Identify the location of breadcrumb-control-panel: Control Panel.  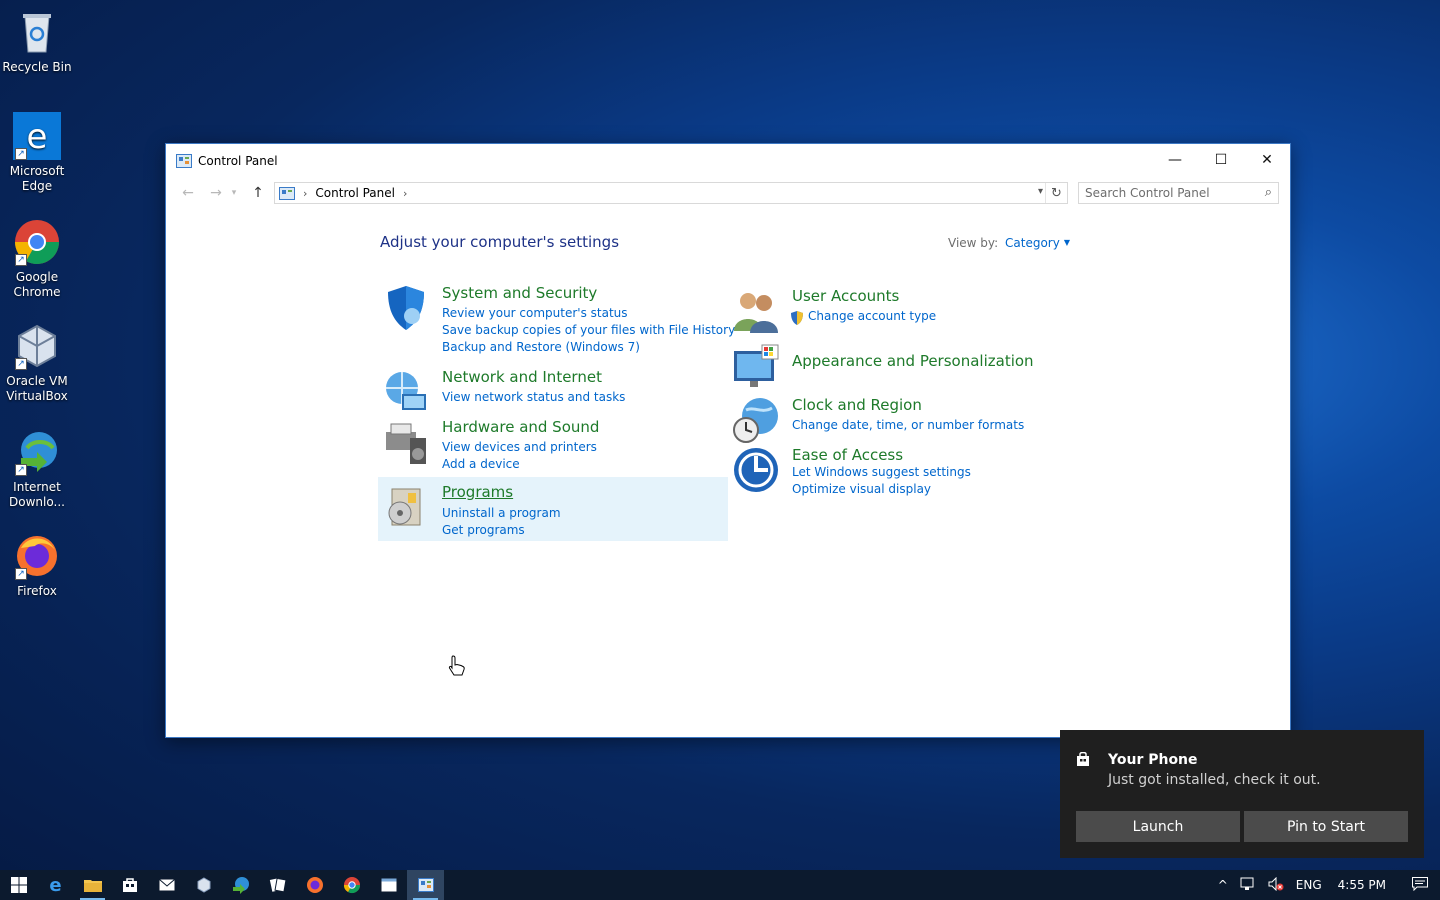
(355, 193).